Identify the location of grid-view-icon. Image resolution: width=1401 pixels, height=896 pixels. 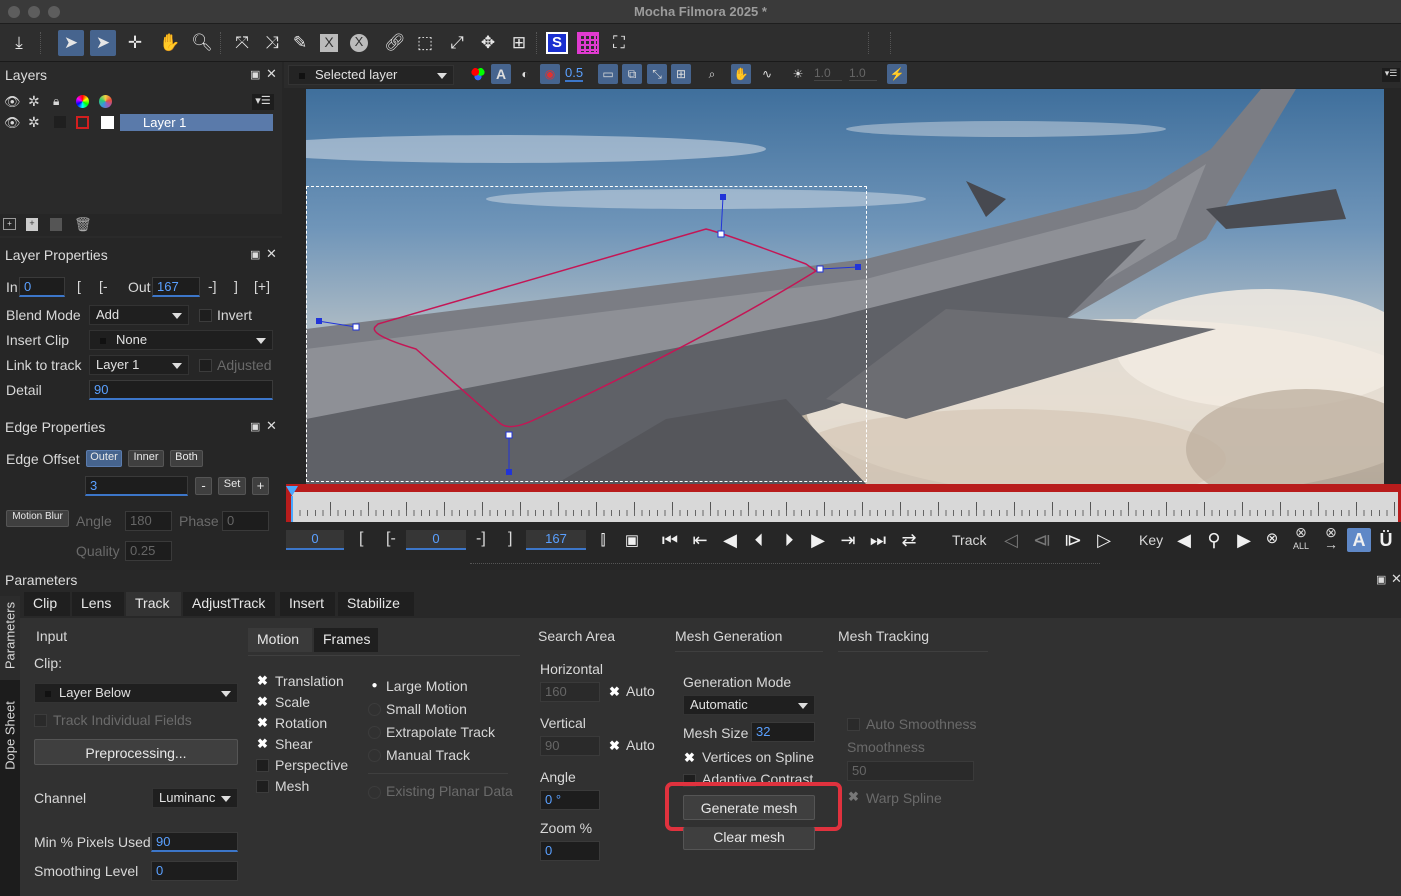
(588, 43).